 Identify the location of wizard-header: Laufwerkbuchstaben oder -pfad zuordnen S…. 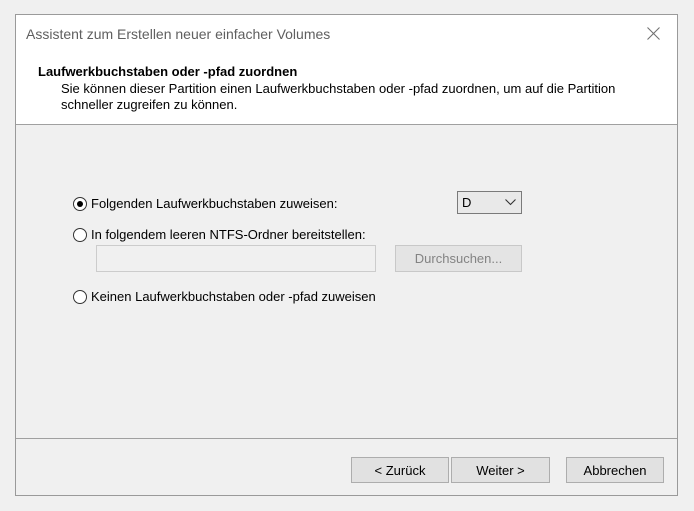
(346, 89).